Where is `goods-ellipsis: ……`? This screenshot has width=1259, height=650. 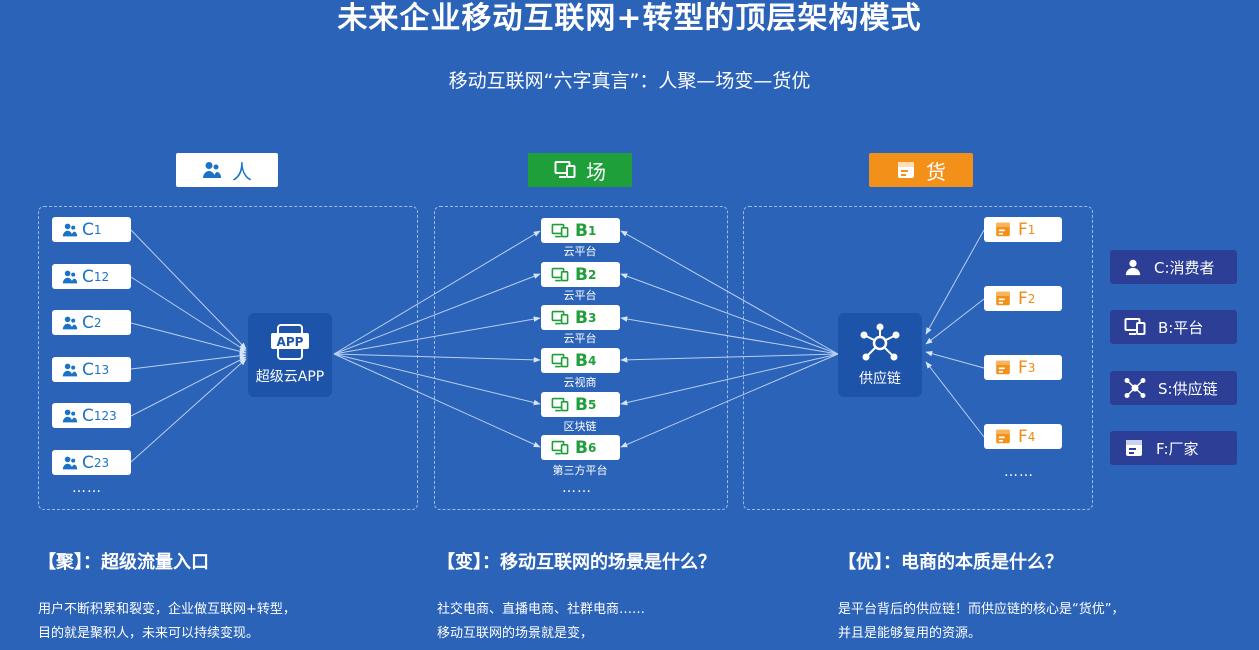 goods-ellipsis: …… is located at coordinates (1019, 472).